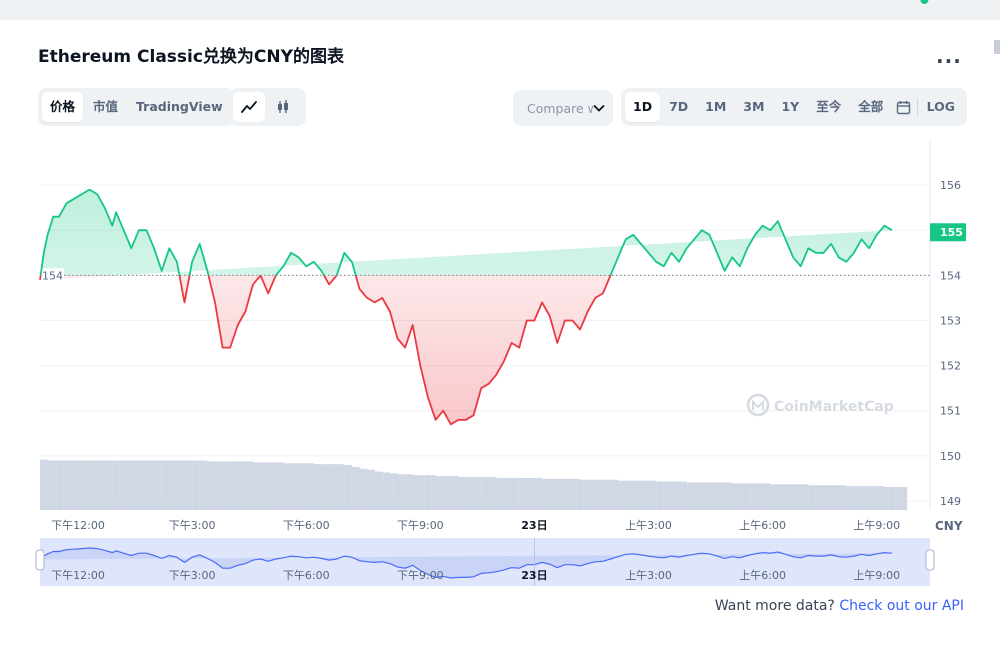 This screenshot has height=650, width=1000. Describe the element at coordinates (834, 407) in the screenshot. I see `watermark-text: CoinMarketCap` at that location.